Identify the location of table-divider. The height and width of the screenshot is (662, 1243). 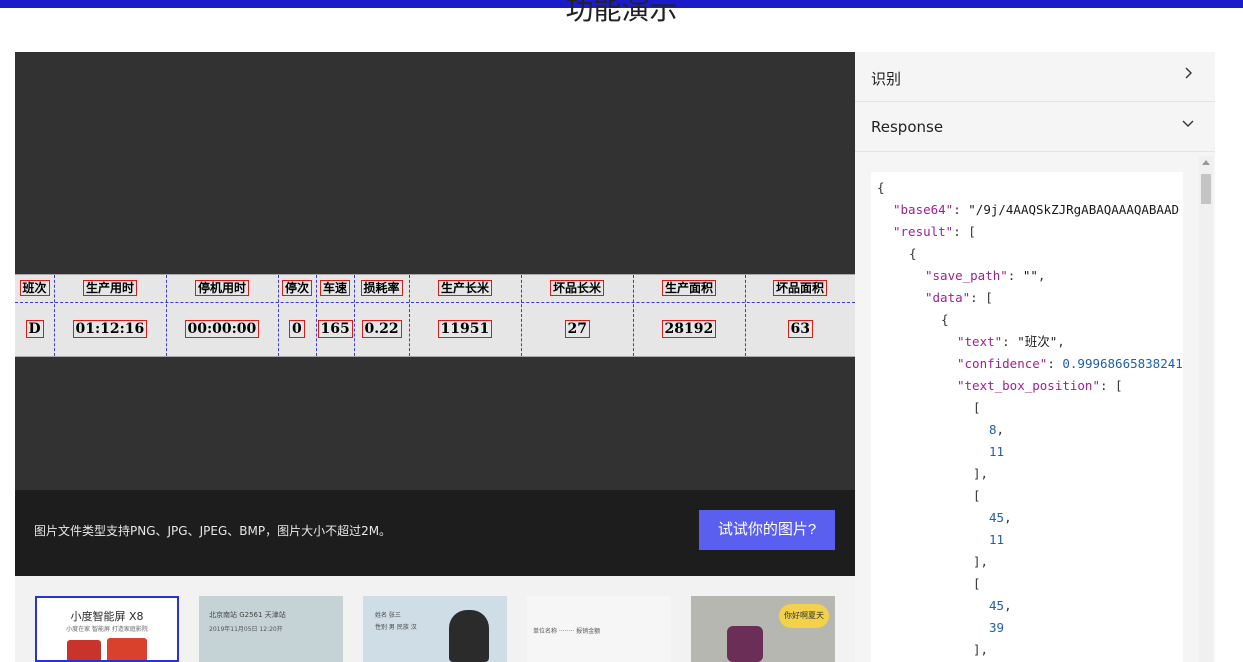
(435, 302).